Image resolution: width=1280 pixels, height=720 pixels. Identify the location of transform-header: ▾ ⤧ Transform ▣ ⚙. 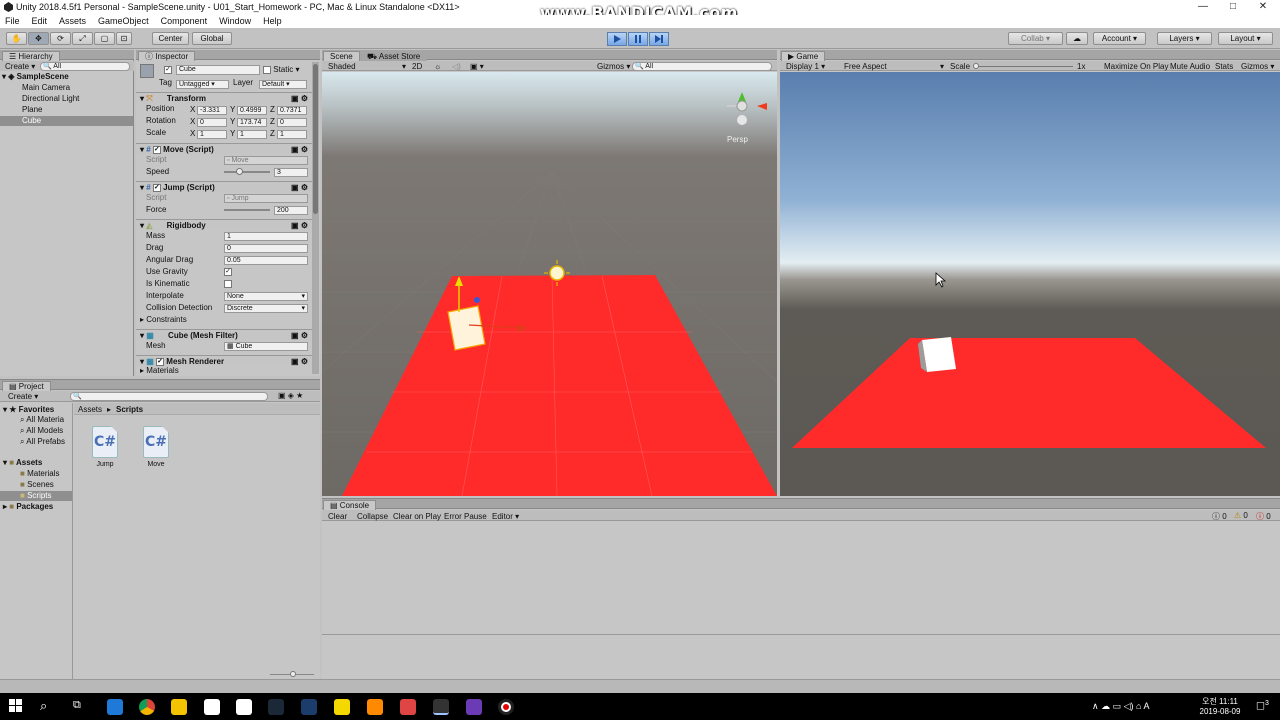
(224, 97).